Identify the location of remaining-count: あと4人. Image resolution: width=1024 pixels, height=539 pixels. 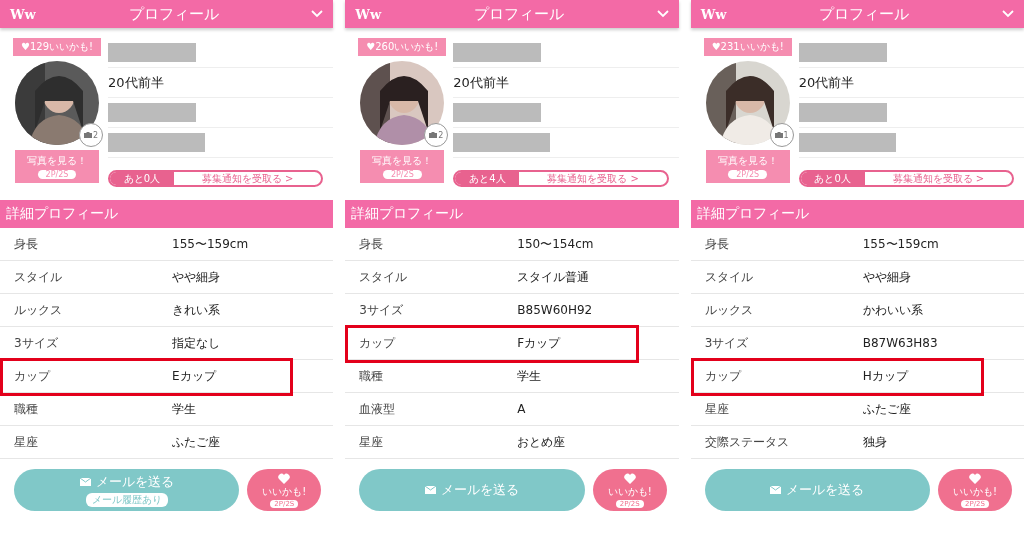
(487, 178).